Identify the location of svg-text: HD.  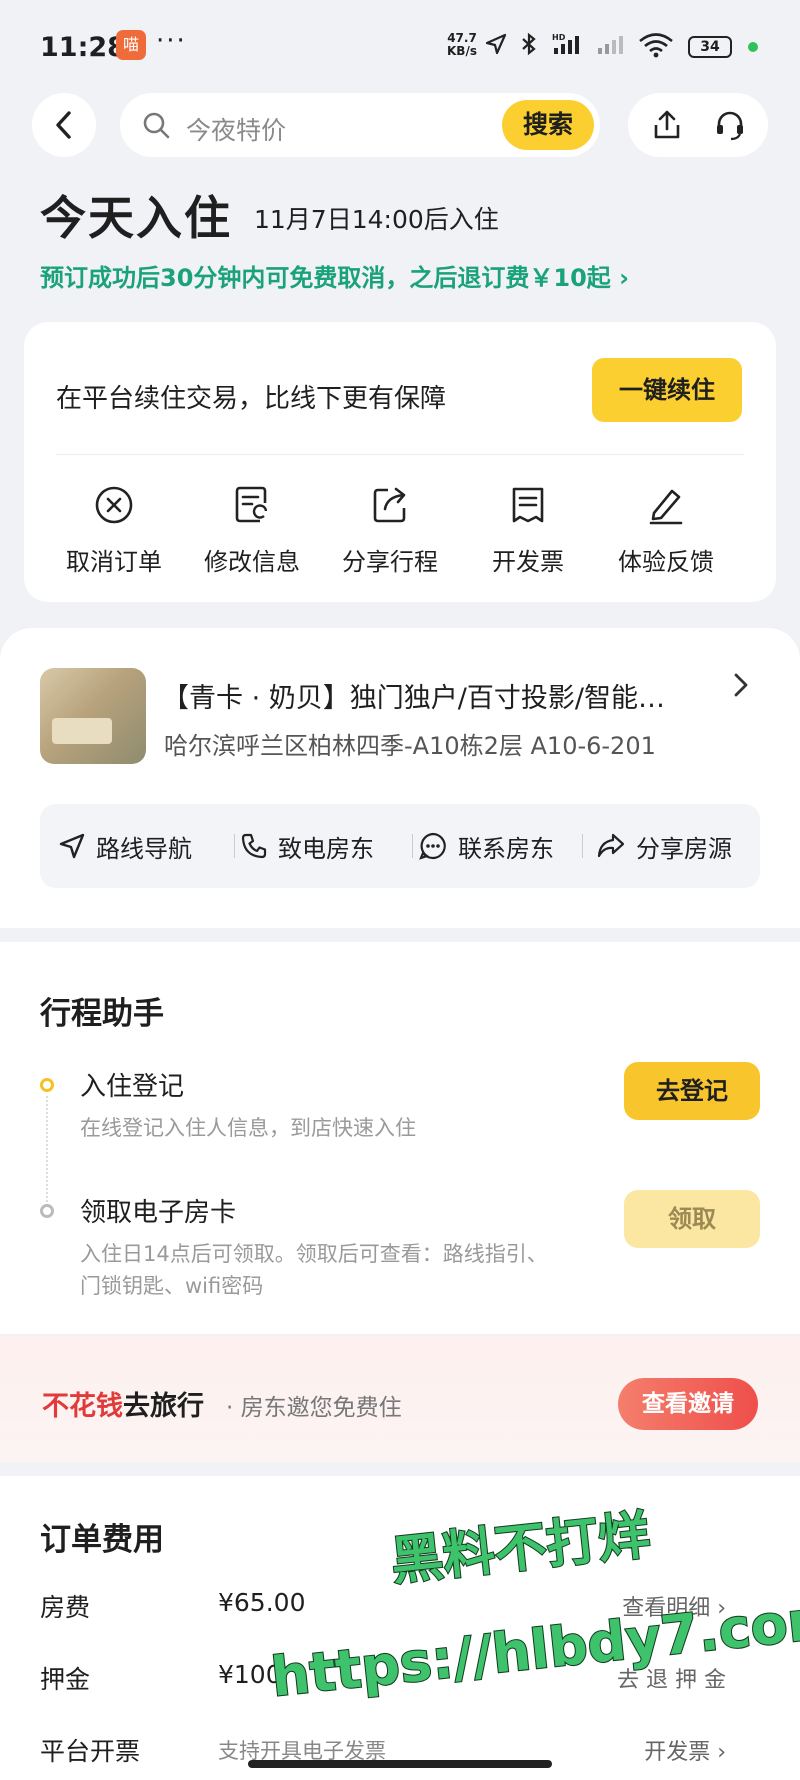
(559, 37).